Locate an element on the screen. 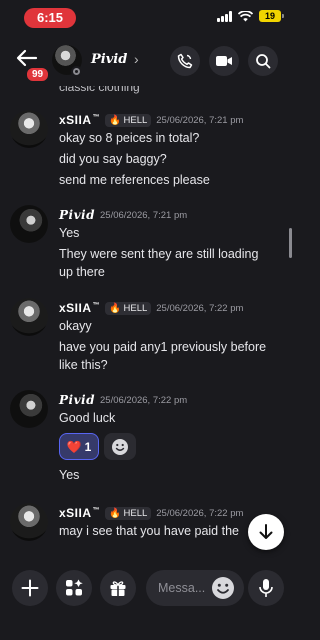  status-icons: 19 is located at coordinates (250, 16).